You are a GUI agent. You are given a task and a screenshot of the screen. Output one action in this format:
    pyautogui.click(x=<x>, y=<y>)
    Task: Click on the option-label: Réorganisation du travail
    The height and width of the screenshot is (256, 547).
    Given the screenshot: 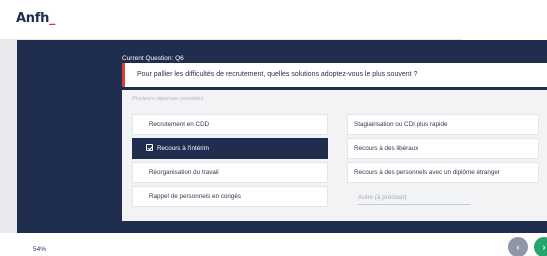 What is the action you would take?
    pyautogui.click(x=184, y=172)
    